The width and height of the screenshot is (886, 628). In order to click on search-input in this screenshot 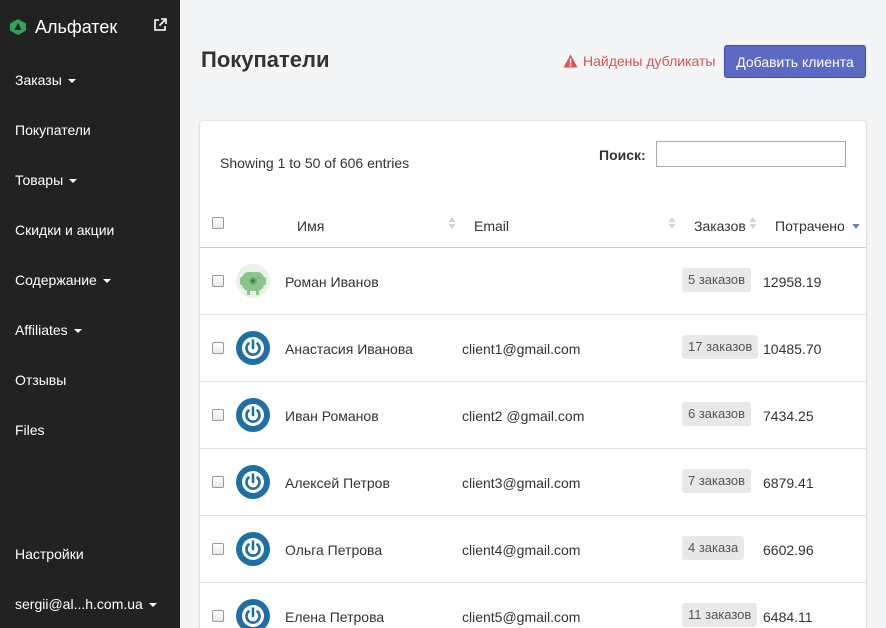, I will do `click(751, 154)`.